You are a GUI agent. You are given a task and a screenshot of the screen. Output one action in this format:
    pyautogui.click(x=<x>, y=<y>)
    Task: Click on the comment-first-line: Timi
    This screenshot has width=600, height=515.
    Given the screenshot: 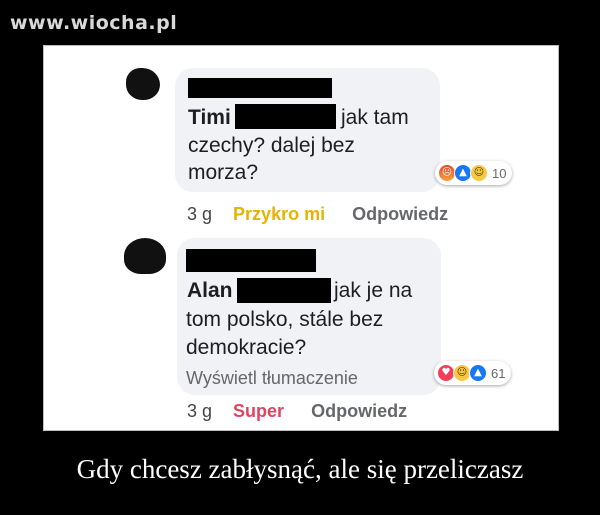 What is the action you would take?
    pyautogui.click(x=209, y=118)
    